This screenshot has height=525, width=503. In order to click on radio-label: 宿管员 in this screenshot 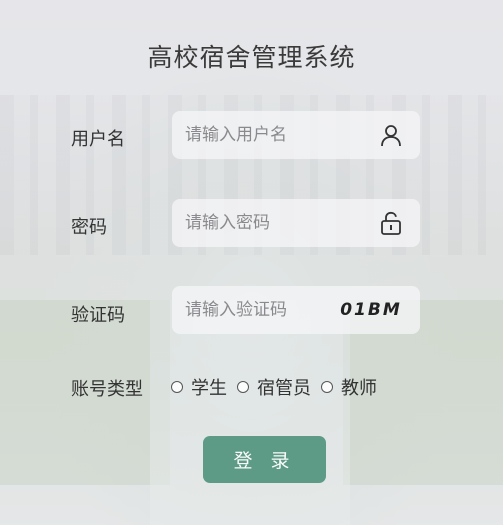, I will do `click(284, 388)`.